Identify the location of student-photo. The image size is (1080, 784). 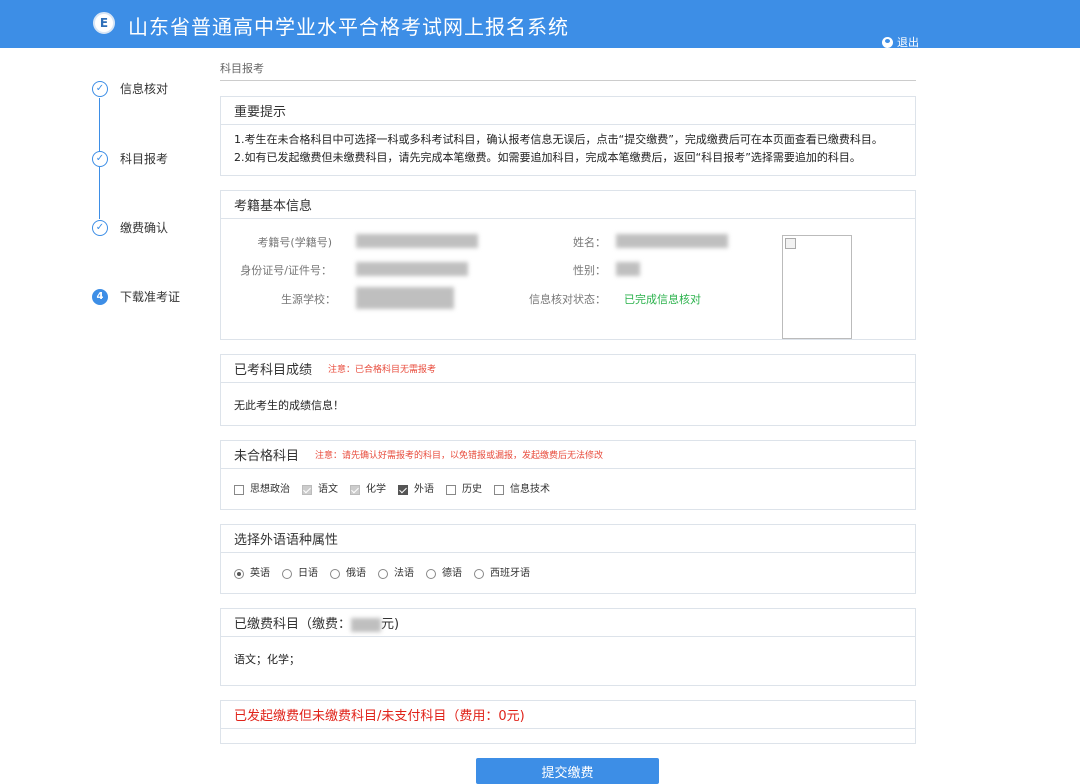
(817, 287).